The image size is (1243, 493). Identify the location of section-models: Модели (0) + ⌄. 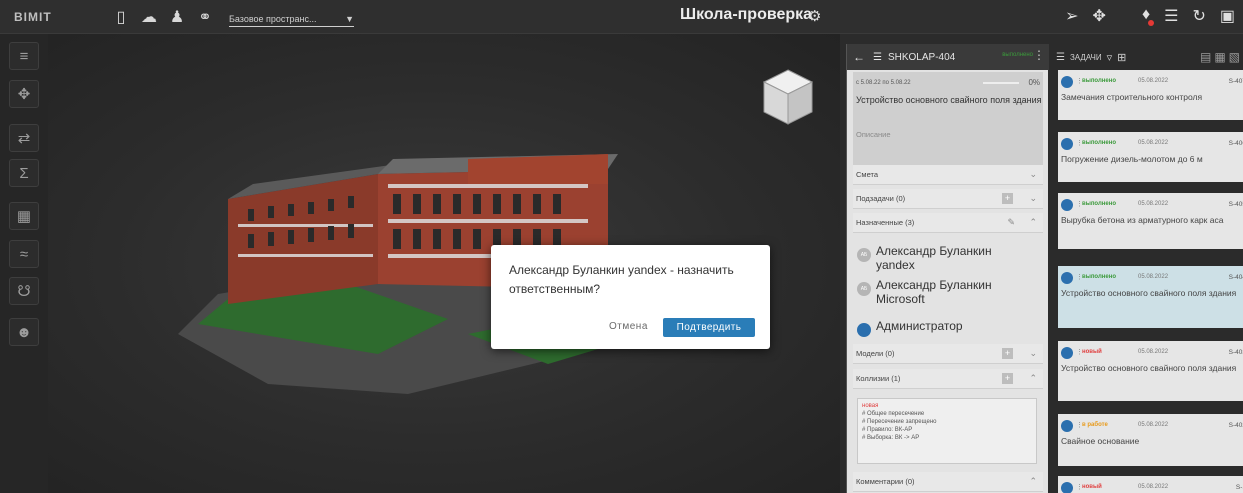
(948, 354).